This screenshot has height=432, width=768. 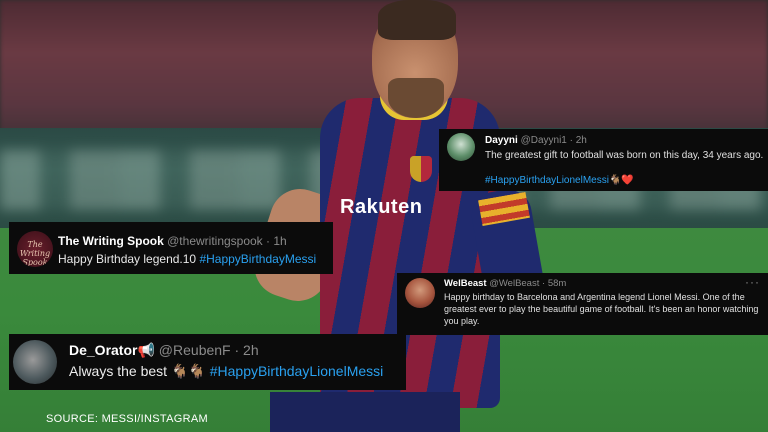 What do you see at coordinates (257, 259) in the screenshot?
I see `hashtag-link: #HappyBirthdayMessi` at bounding box center [257, 259].